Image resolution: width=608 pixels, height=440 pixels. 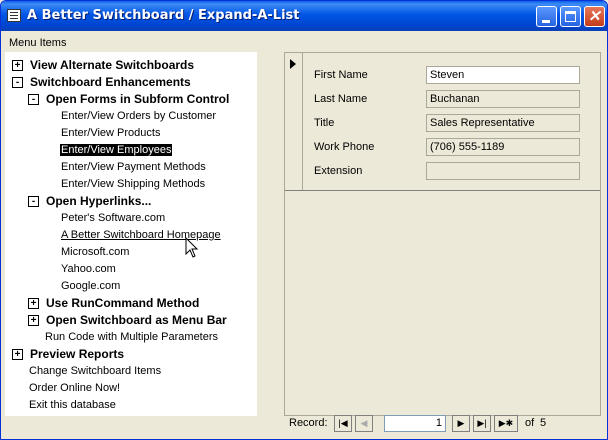 I want to click on first-record-icon: |◀, so click(x=343, y=423).